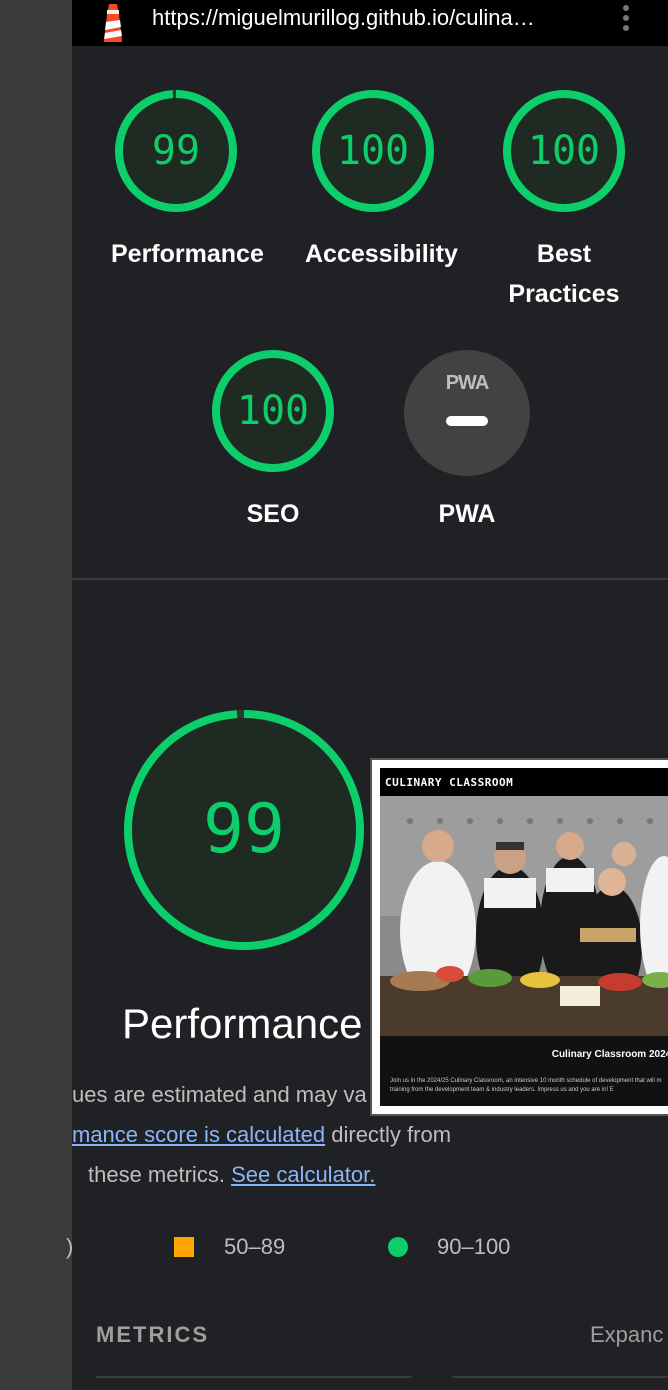 The image size is (668, 1390). I want to click on gauge-label: Accessibility, so click(381, 254).